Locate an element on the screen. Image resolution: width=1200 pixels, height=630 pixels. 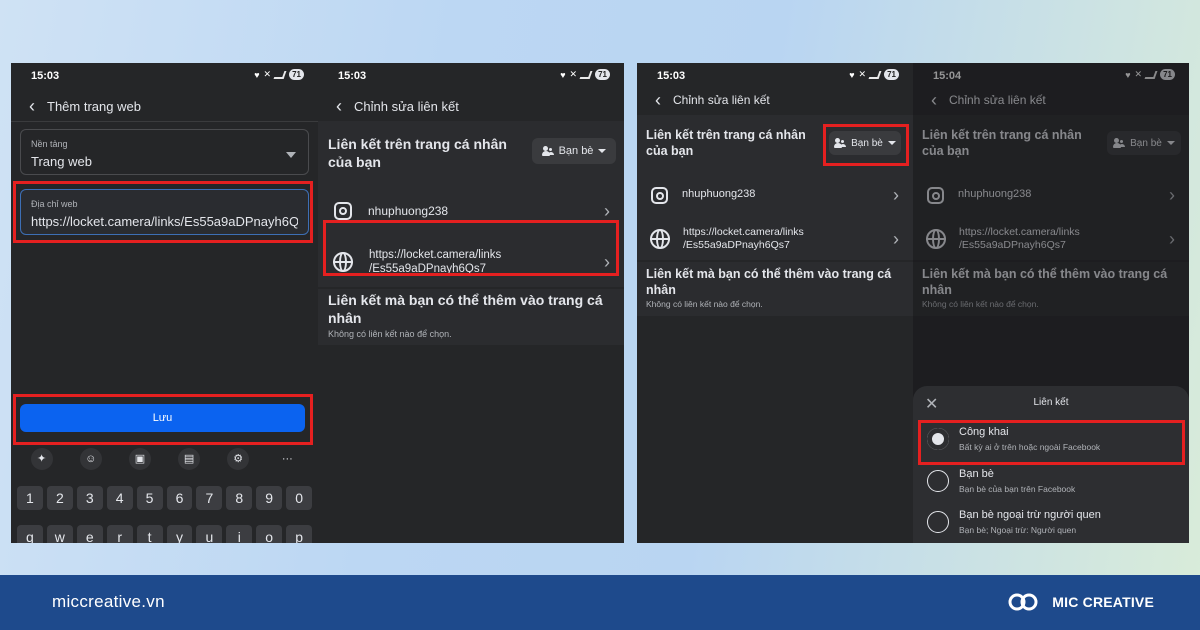
audience-label: Bạn bè is located at coordinates (576, 151).